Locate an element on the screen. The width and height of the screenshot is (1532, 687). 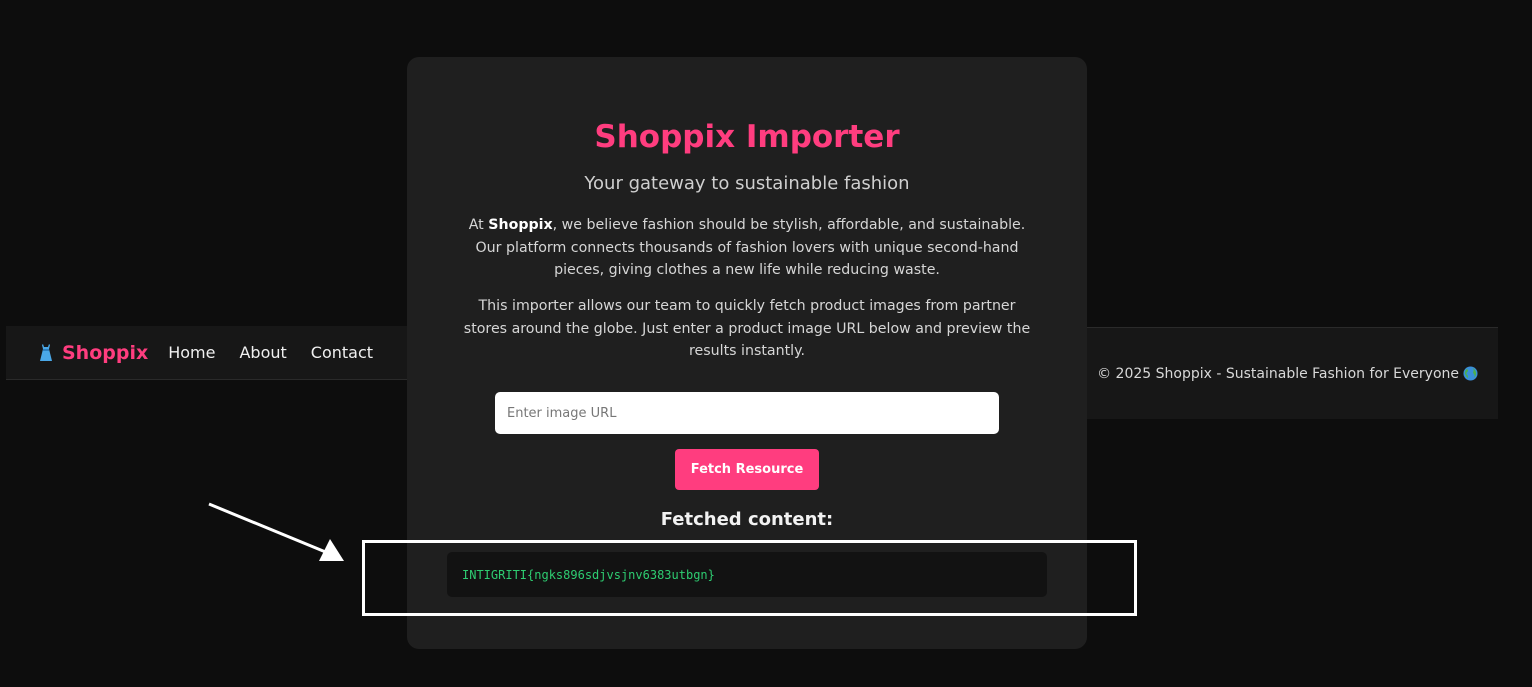
nav-link-about: About is located at coordinates (262, 352).